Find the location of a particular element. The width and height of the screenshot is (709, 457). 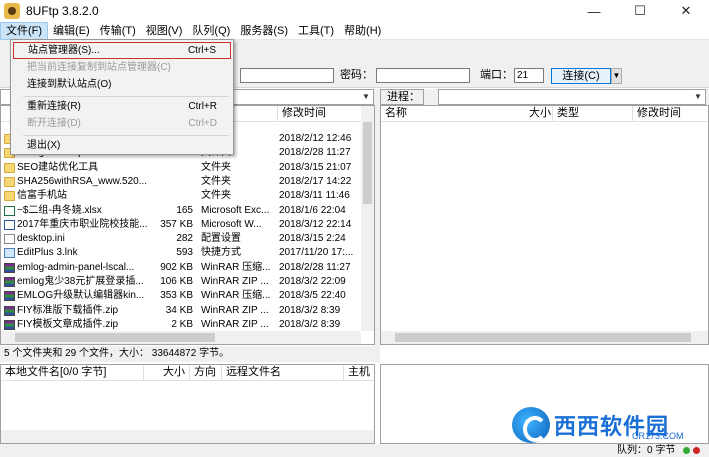

menu-copy-to-site-manager: 把当前连接复制到站点管理器(C) is located at coordinates (122, 67).